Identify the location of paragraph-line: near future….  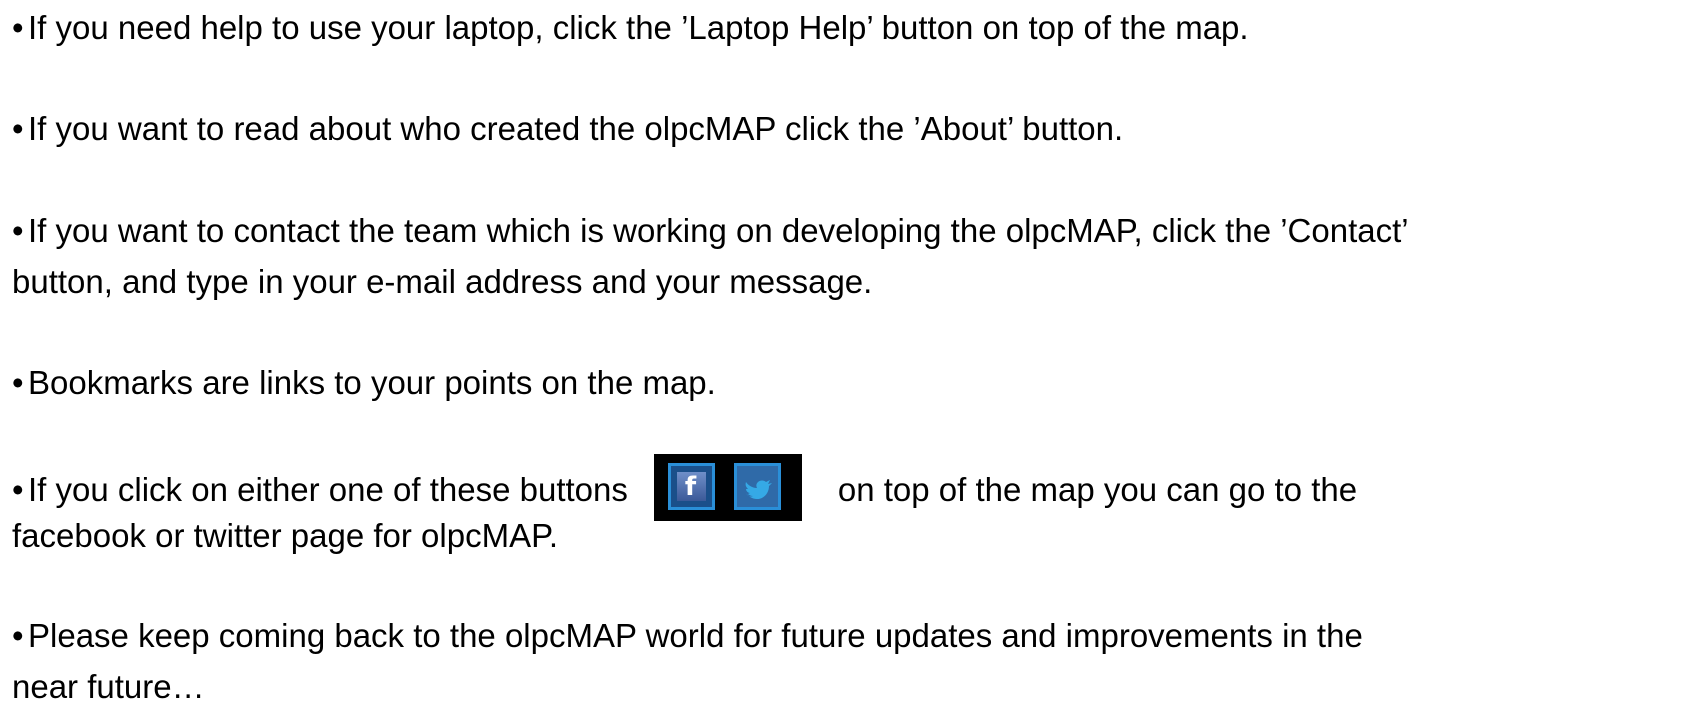
(687, 686).